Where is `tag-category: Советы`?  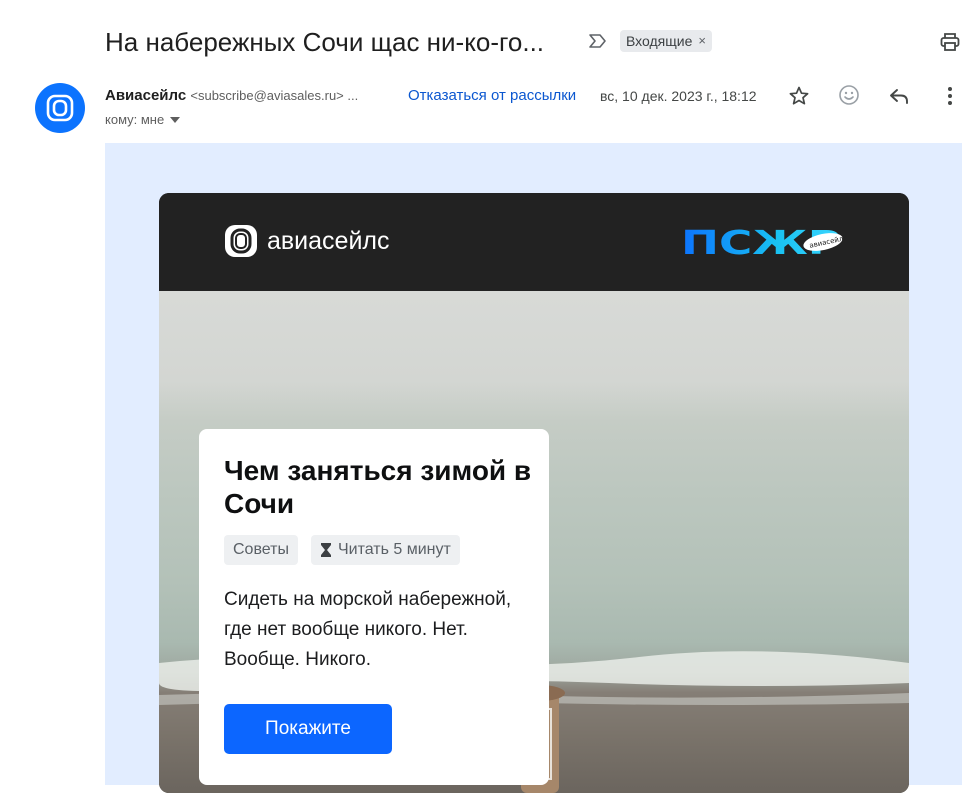 tag-category: Советы is located at coordinates (261, 550).